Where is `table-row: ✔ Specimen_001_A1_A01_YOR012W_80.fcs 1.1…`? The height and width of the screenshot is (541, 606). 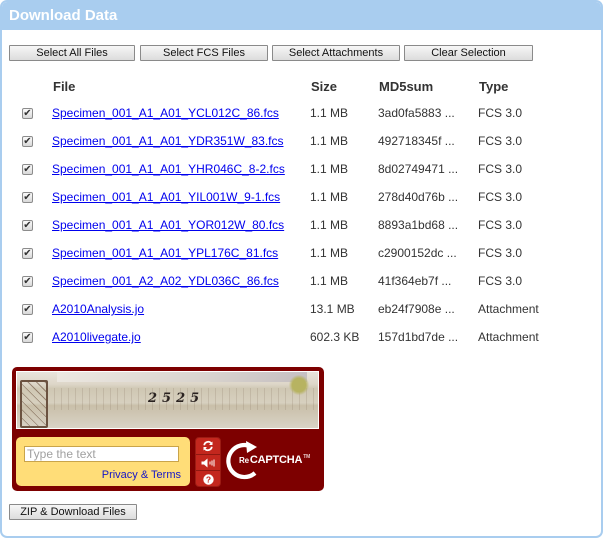 table-row: ✔ Specimen_001_A1_A01_YOR012W_80.fcs 1.1… is located at coordinates (300, 228).